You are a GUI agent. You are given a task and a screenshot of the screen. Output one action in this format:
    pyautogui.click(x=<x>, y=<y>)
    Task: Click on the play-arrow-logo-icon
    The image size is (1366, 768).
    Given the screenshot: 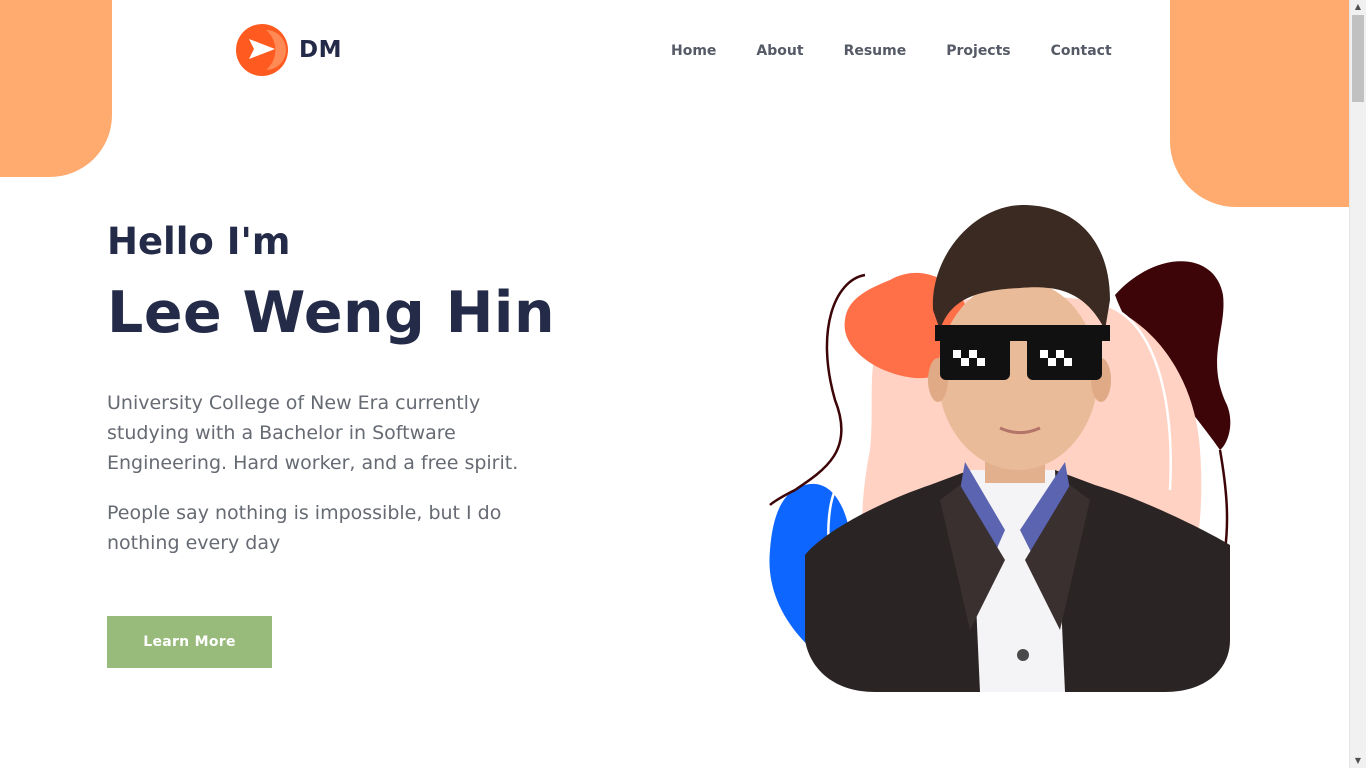 What is the action you would take?
    pyautogui.click(x=262, y=50)
    